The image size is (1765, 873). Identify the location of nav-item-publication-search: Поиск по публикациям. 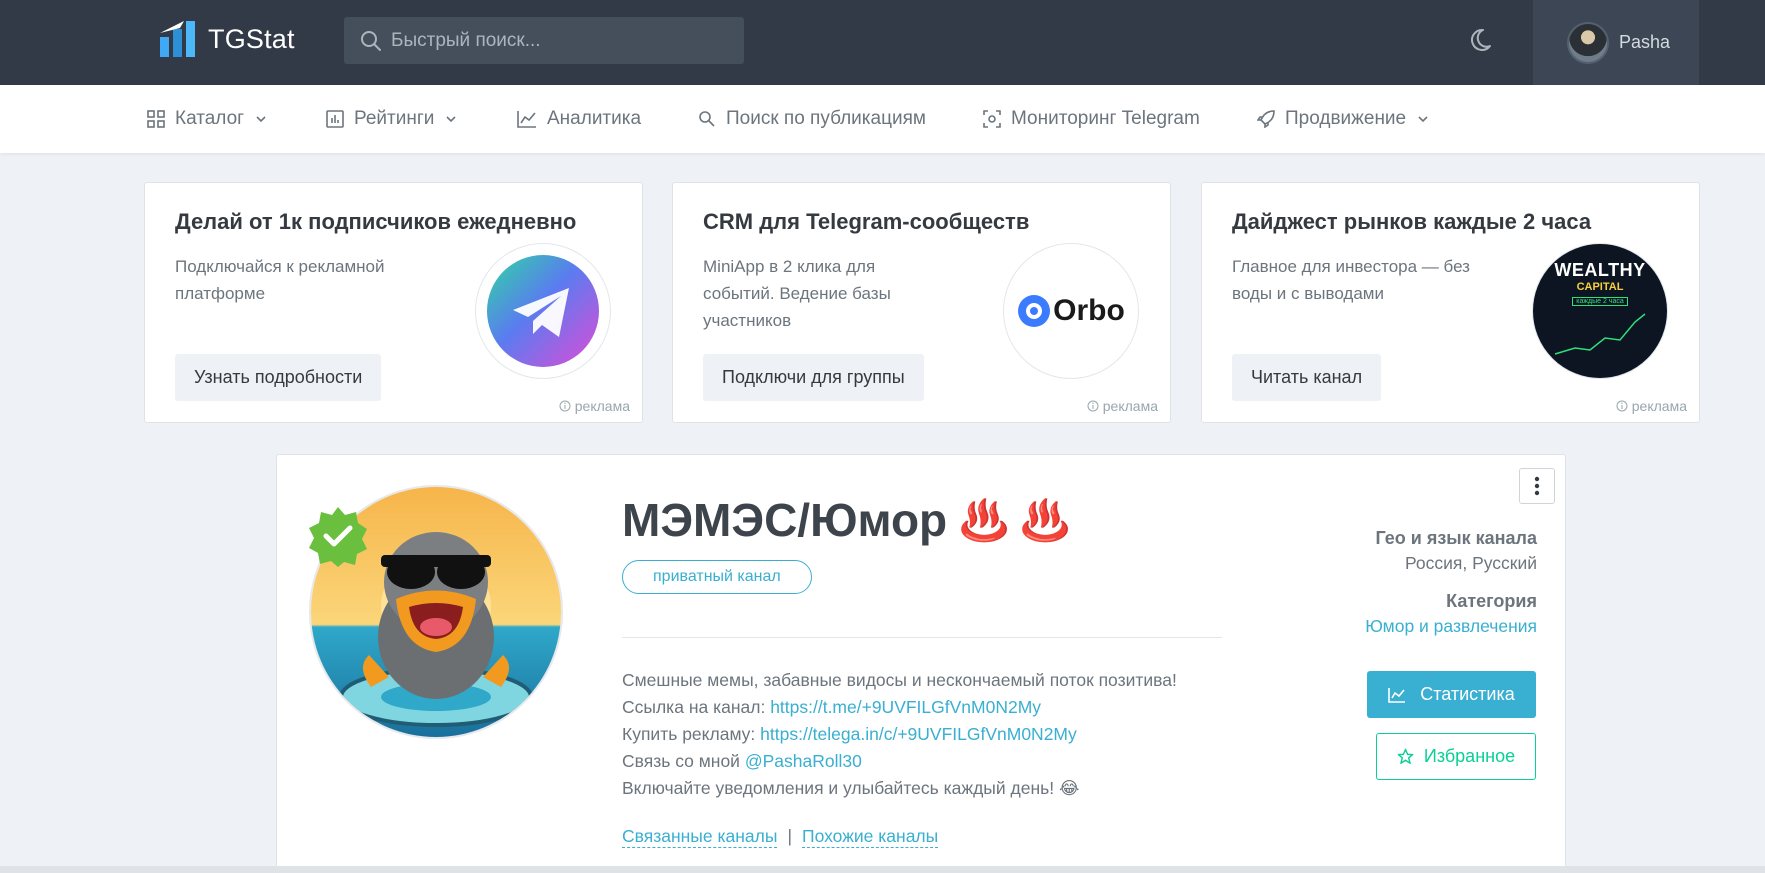
(812, 119).